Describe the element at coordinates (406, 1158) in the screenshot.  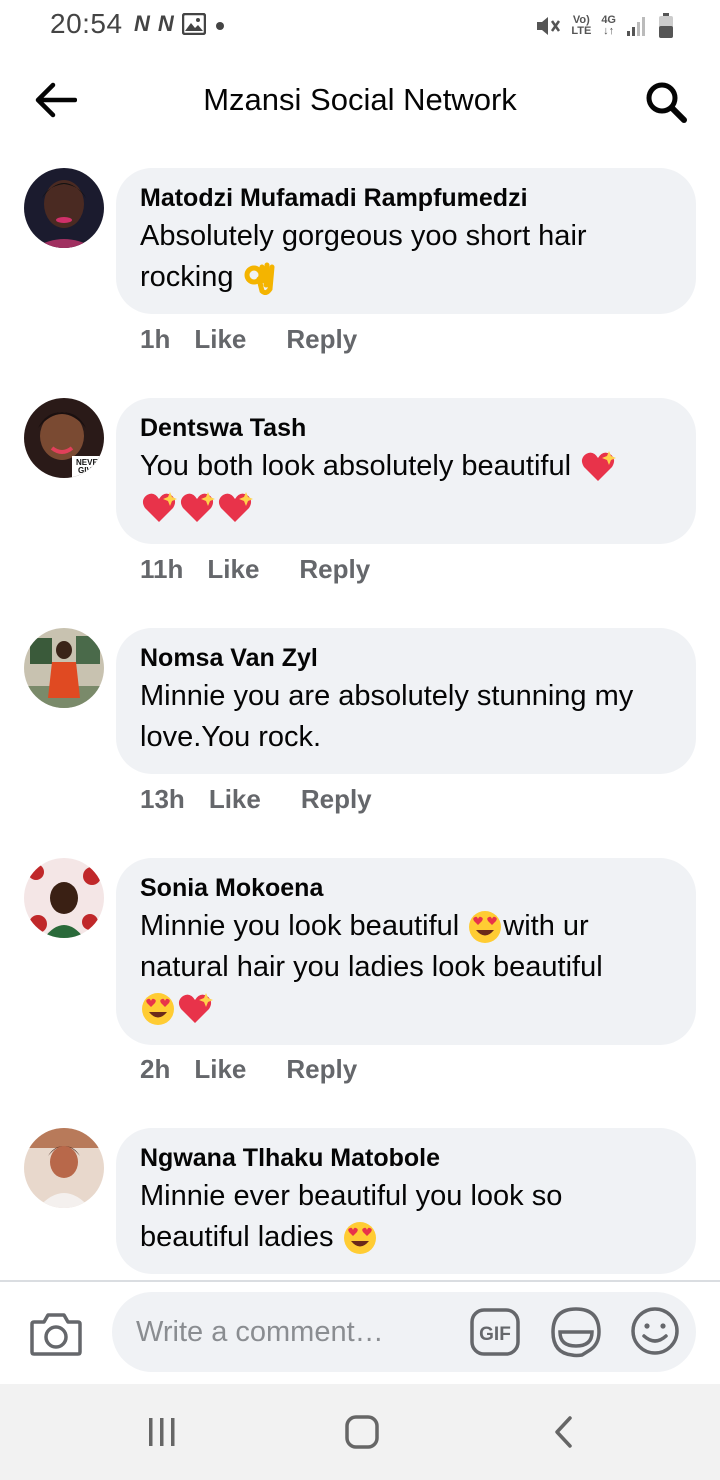
I see `comment-author: Ngwana Tlhaku Matobole` at that location.